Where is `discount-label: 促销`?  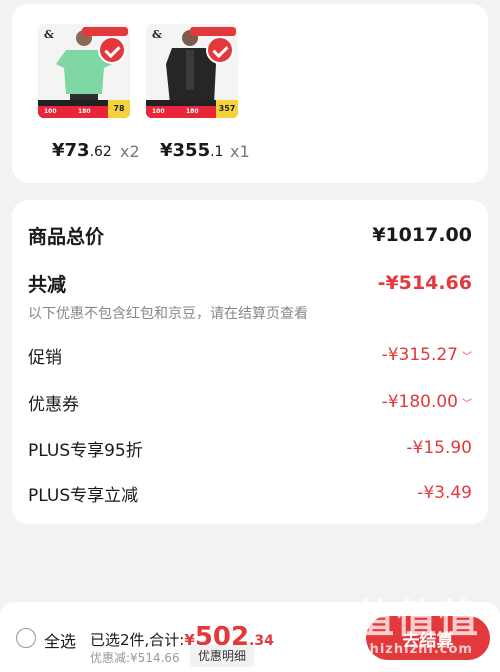 discount-label: 促销 is located at coordinates (45, 357).